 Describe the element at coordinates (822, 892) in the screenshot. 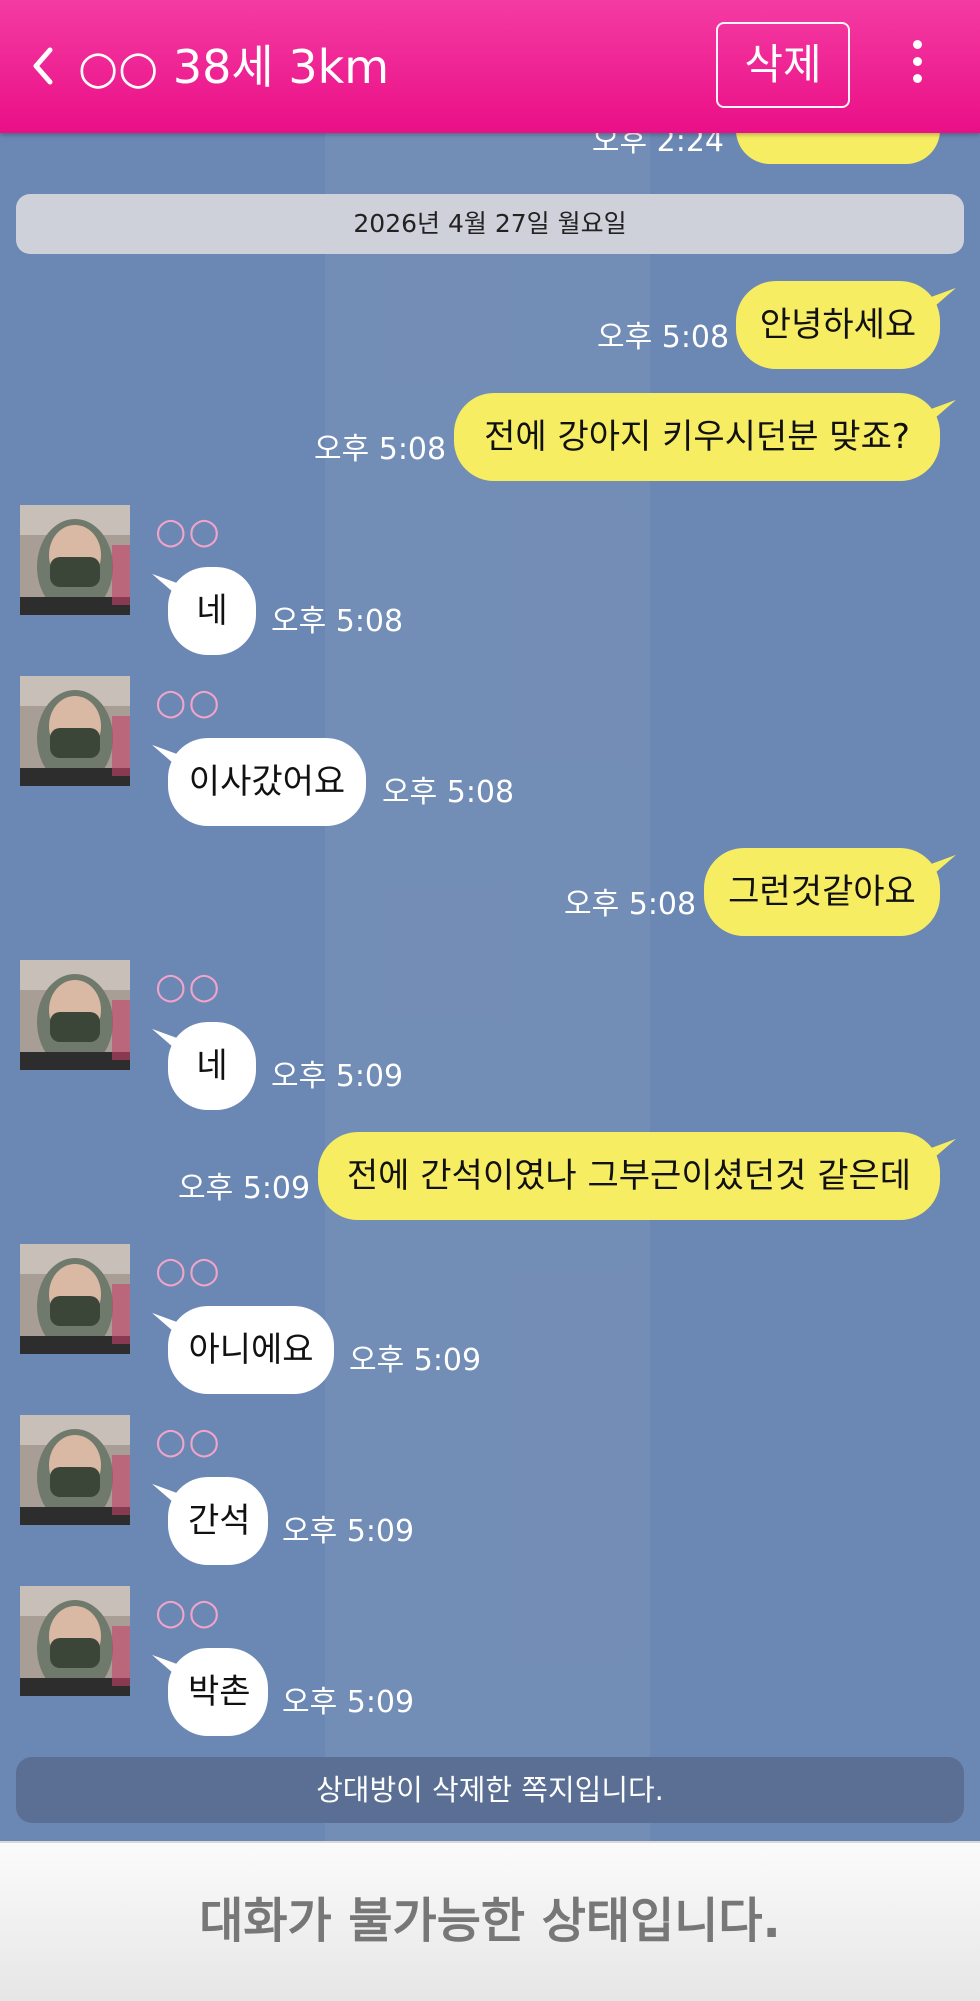

I see `my-message-bubble: 그런것같아요` at that location.